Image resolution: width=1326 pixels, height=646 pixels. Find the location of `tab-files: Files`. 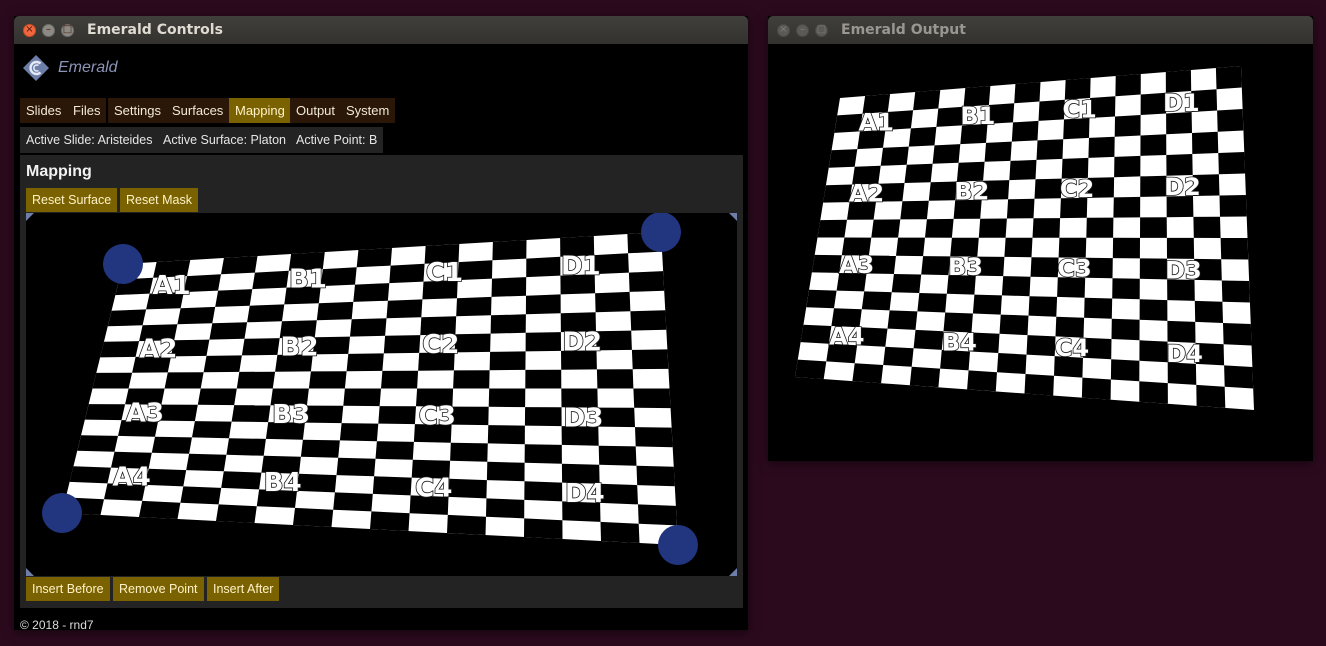

tab-files: Files is located at coordinates (87, 110).